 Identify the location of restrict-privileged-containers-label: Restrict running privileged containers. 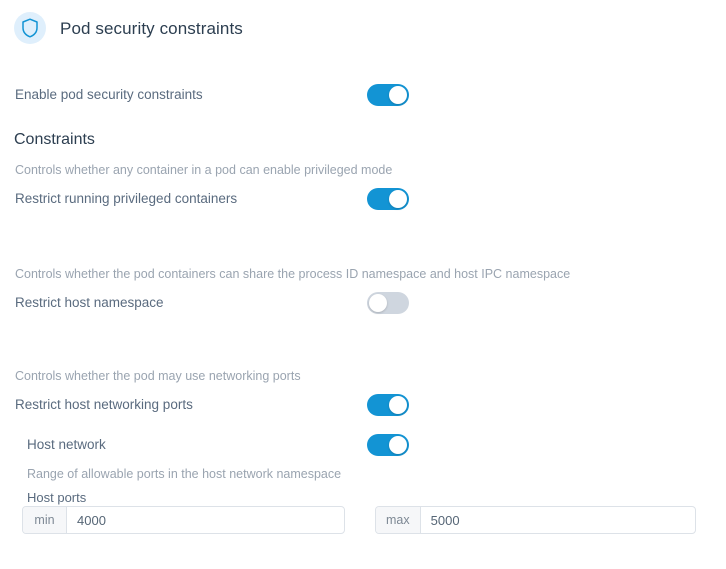
(126, 199).